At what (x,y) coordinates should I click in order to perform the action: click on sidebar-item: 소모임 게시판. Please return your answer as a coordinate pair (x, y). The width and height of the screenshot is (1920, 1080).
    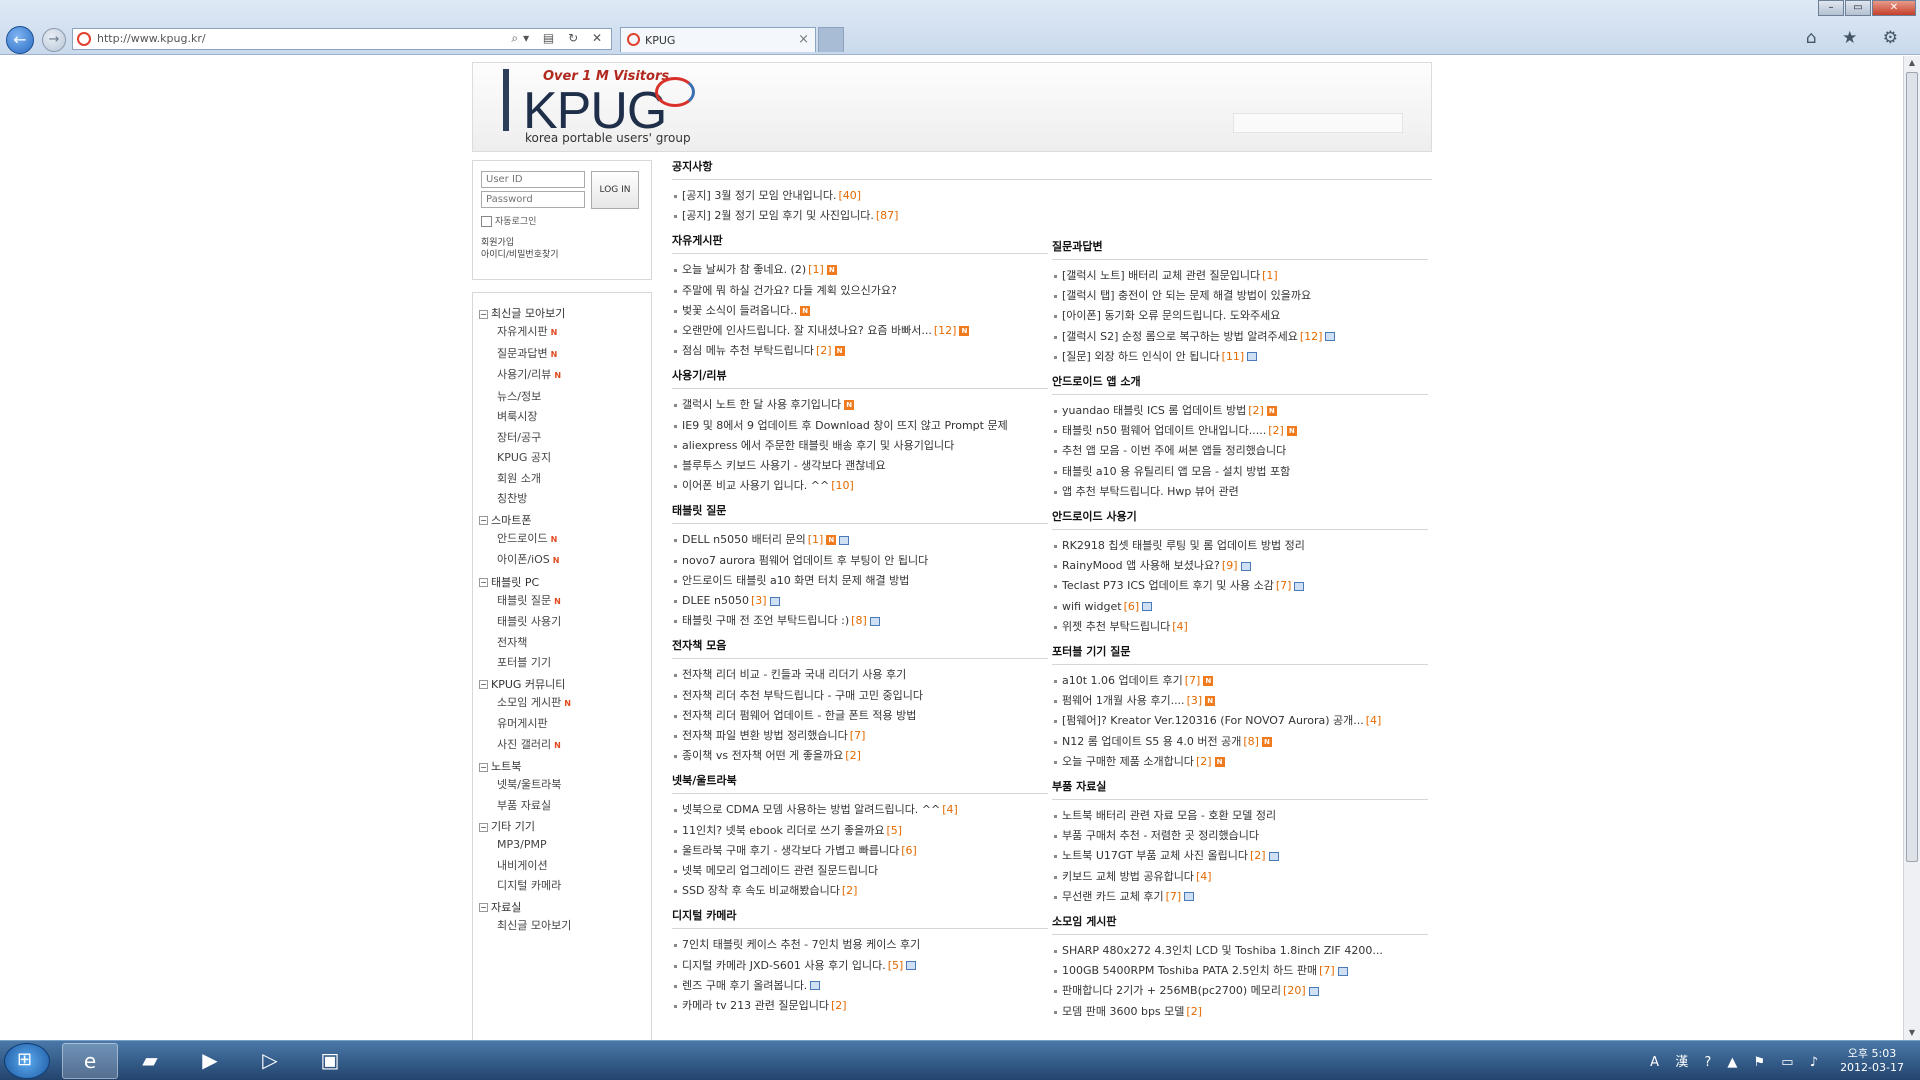
    Looking at the image, I should click on (562, 704).